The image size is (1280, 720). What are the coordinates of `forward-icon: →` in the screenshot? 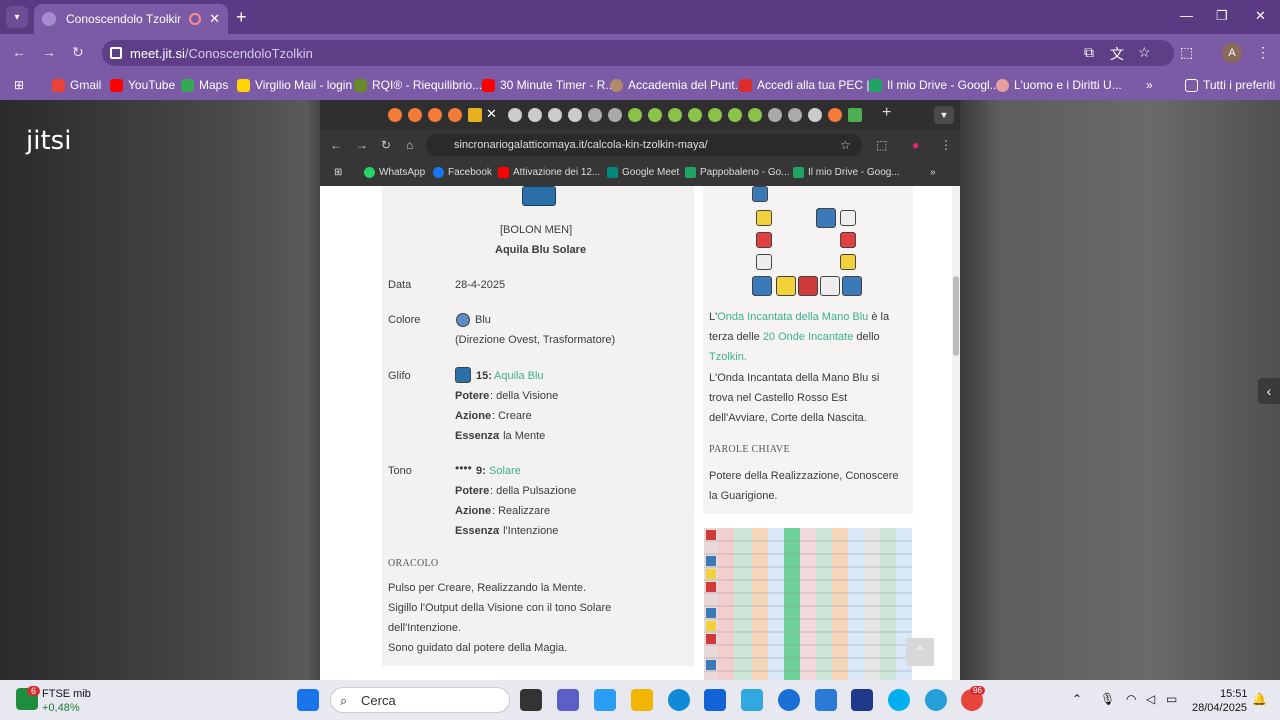 It's located at (49, 52).